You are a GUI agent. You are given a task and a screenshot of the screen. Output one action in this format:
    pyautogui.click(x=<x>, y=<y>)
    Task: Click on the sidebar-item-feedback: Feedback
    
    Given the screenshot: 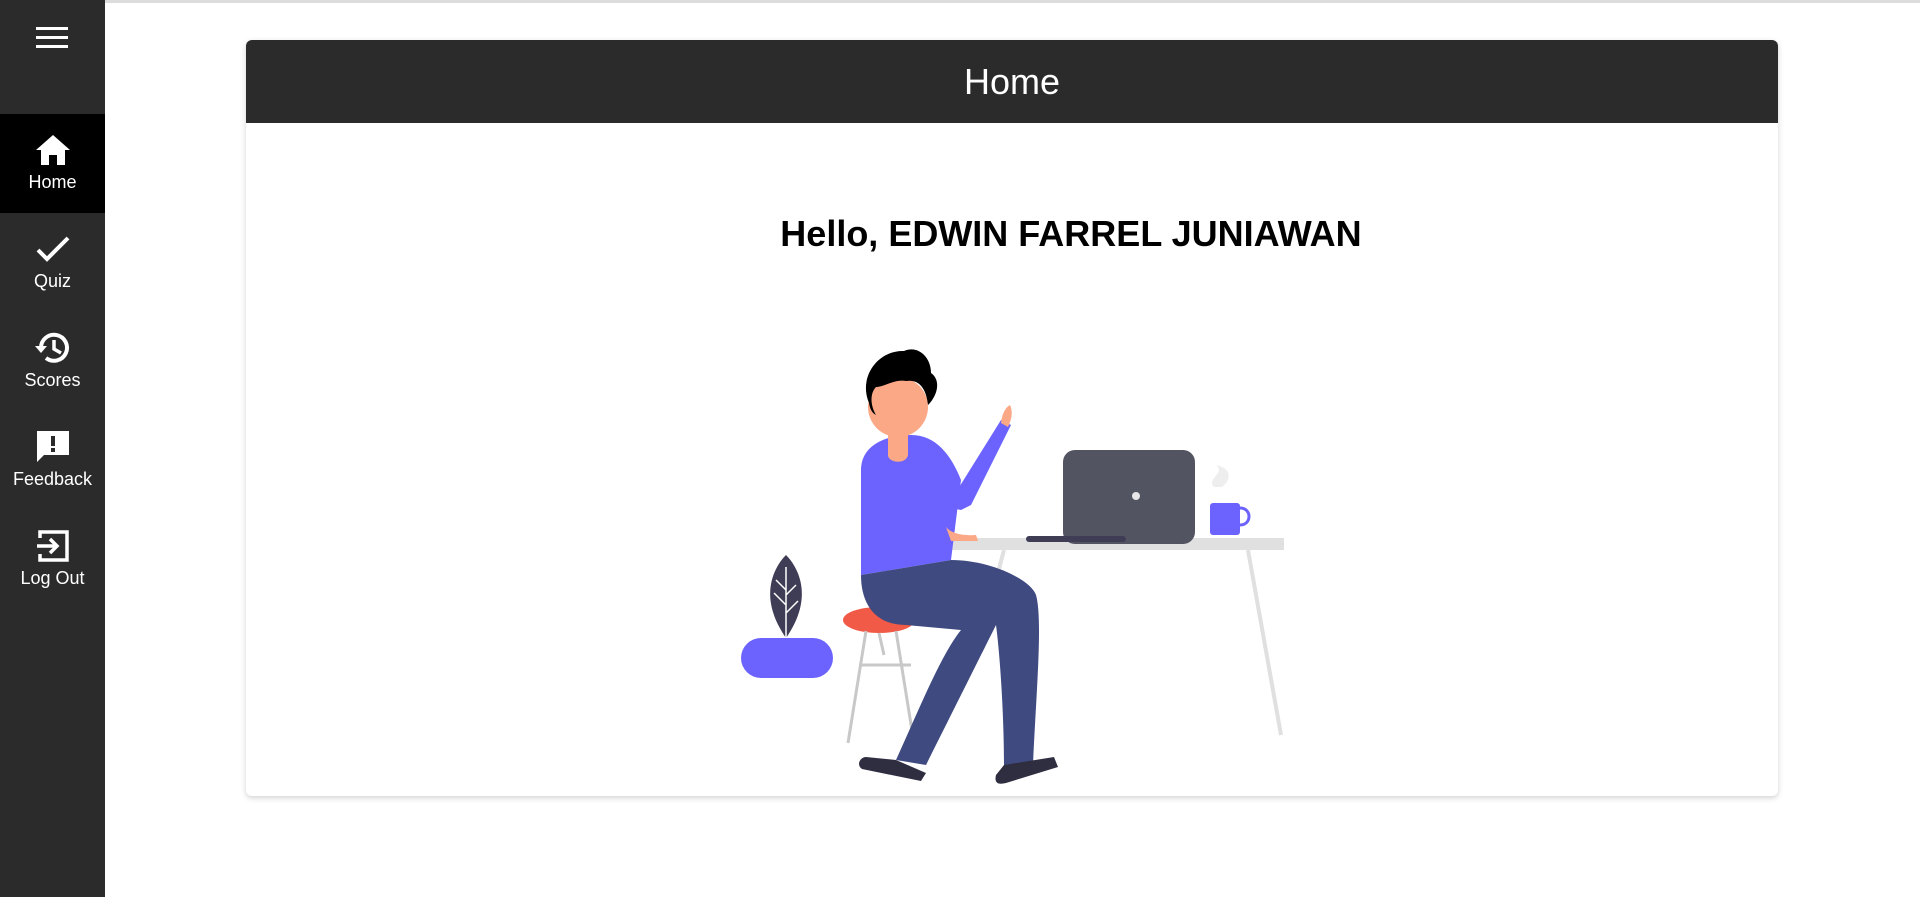 What is the action you would take?
    pyautogui.click(x=52, y=460)
    